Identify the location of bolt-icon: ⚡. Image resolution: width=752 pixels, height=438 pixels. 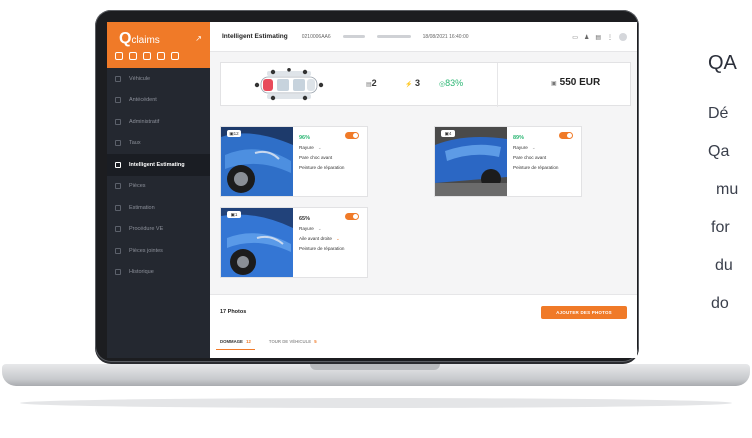
(409, 85).